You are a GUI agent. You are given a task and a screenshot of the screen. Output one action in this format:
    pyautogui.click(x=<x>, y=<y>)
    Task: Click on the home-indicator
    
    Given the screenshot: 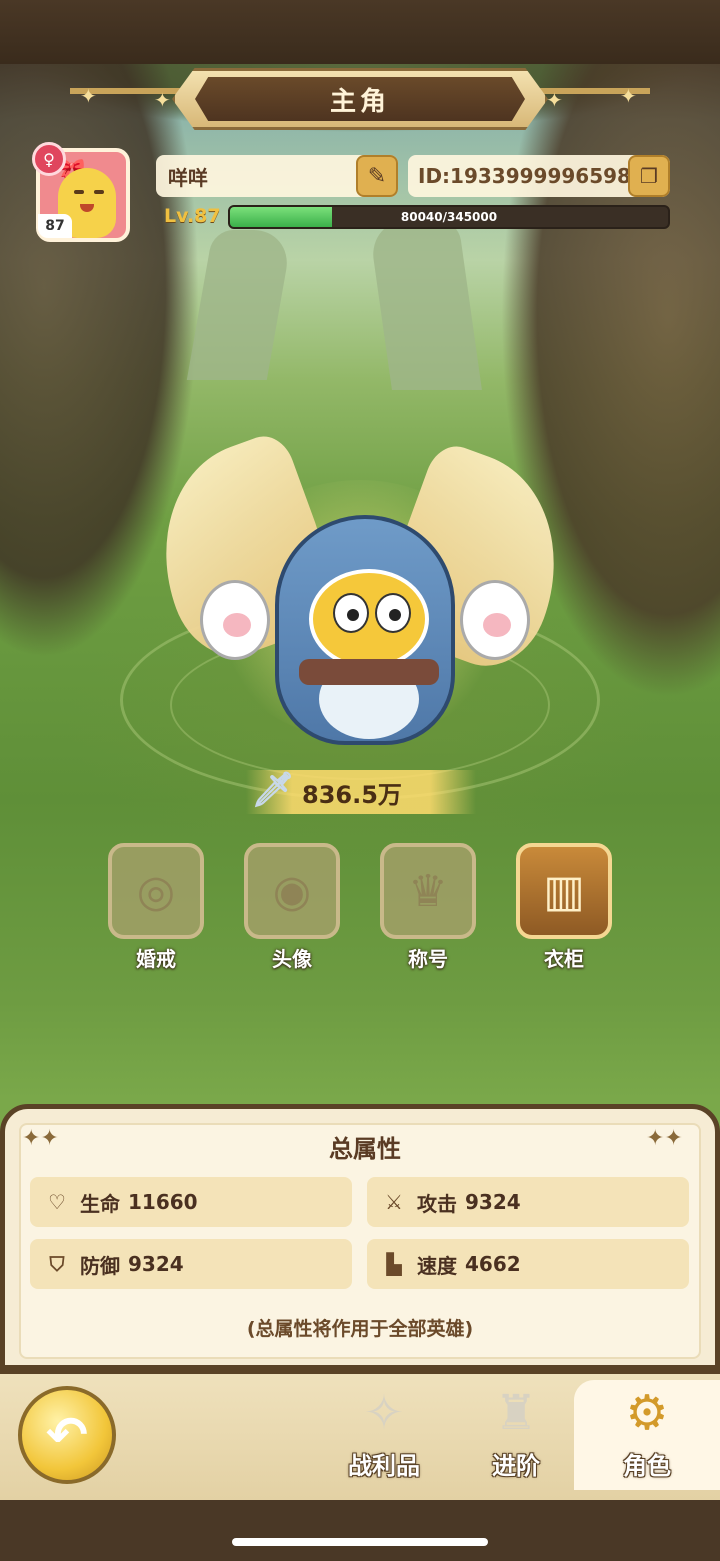 What is the action you would take?
    pyautogui.click(x=360, y=1542)
    